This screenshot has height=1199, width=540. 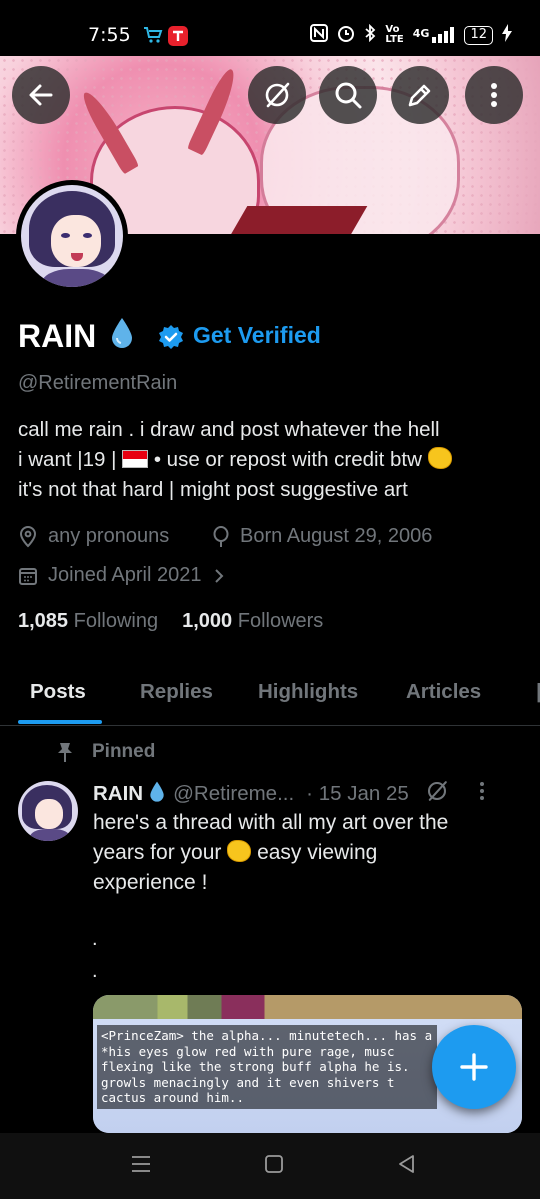 What do you see at coordinates (280, 621) in the screenshot?
I see `followers-label: Followers` at bounding box center [280, 621].